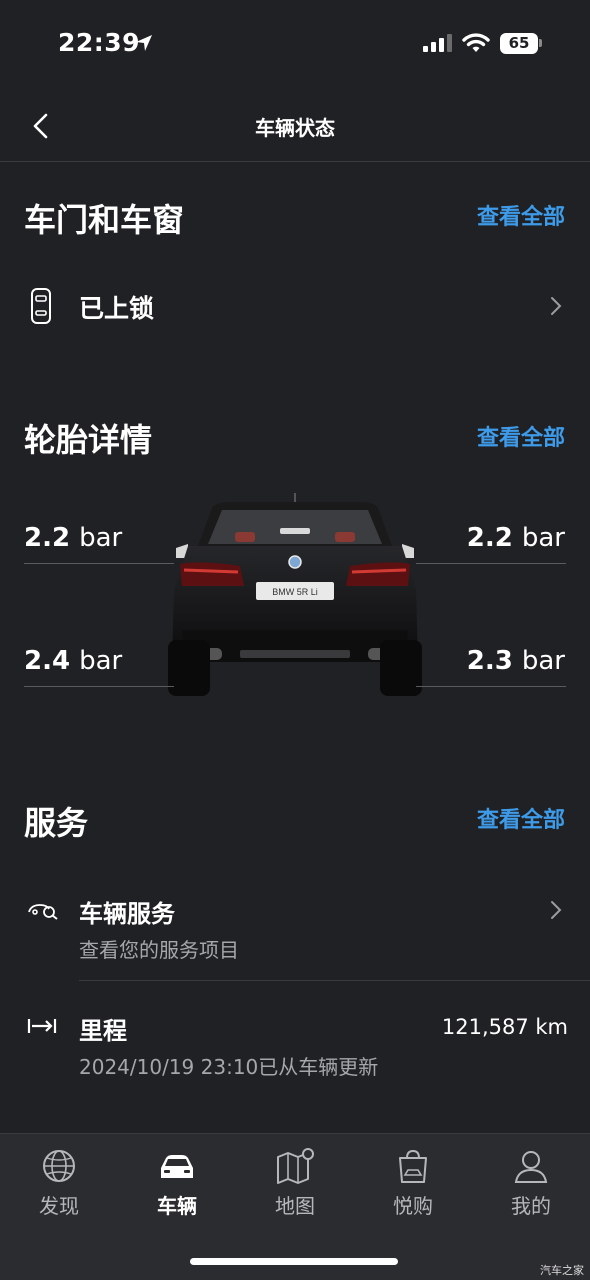 This screenshot has width=590, height=1280. I want to click on tire-rear-left-pressure: 2.4 bar, so click(73, 661).